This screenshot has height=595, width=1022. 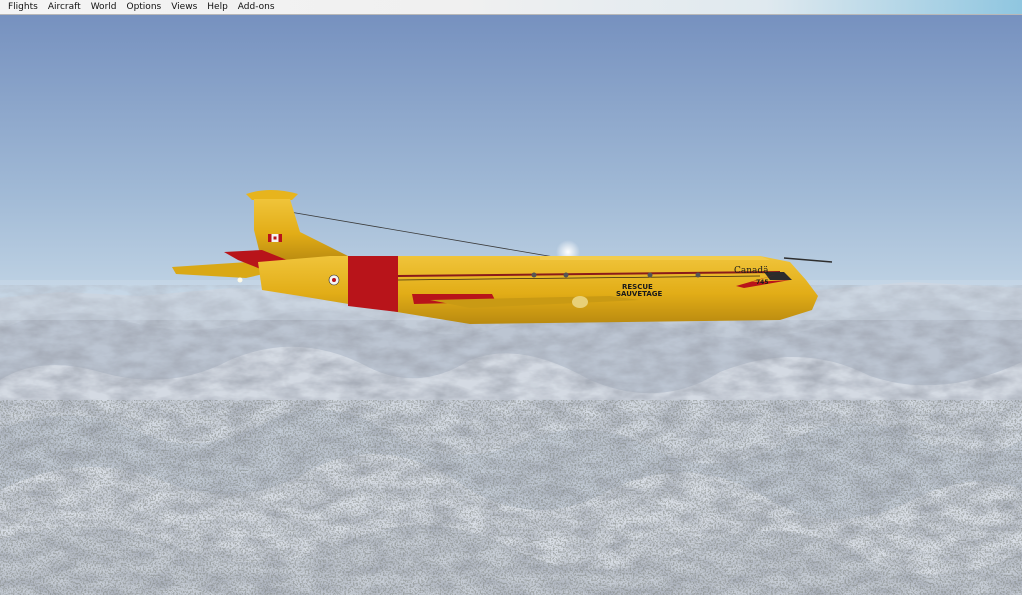 What do you see at coordinates (762, 282) in the screenshot?
I see `tail-number: 745` at bounding box center [762, 282].